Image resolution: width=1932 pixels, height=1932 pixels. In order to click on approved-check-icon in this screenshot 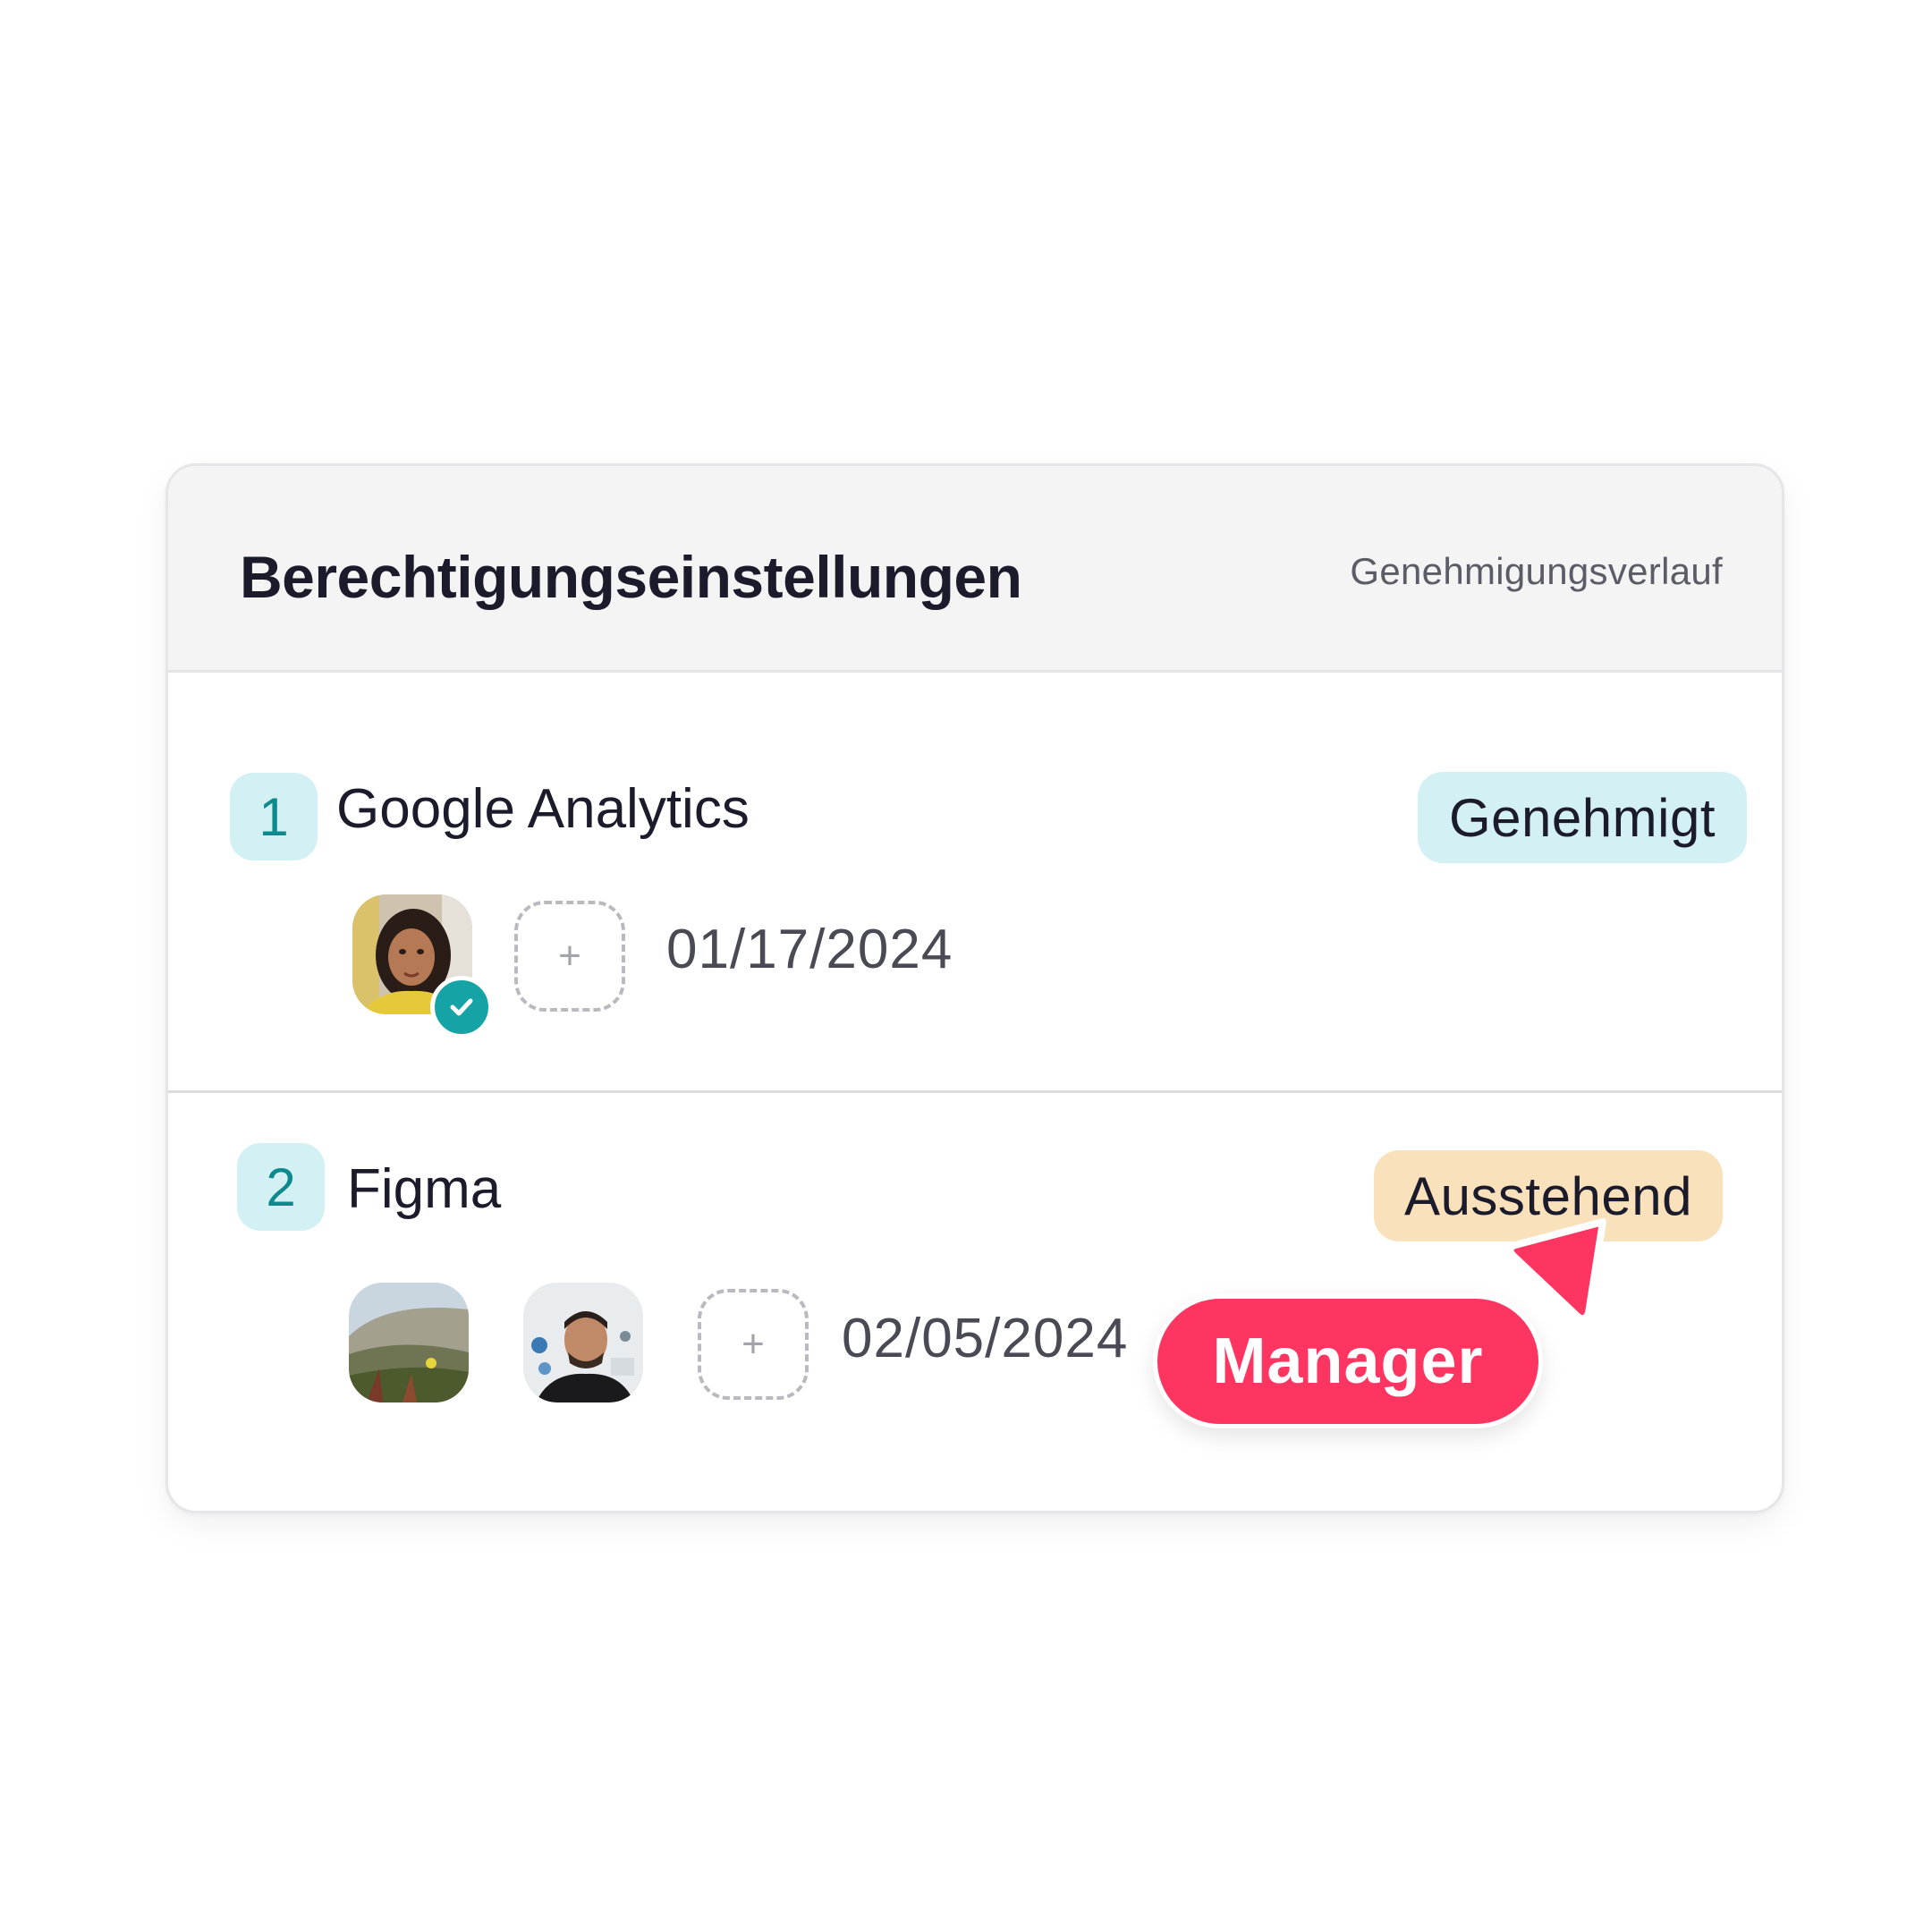, I will do `click(461, 1007)`.